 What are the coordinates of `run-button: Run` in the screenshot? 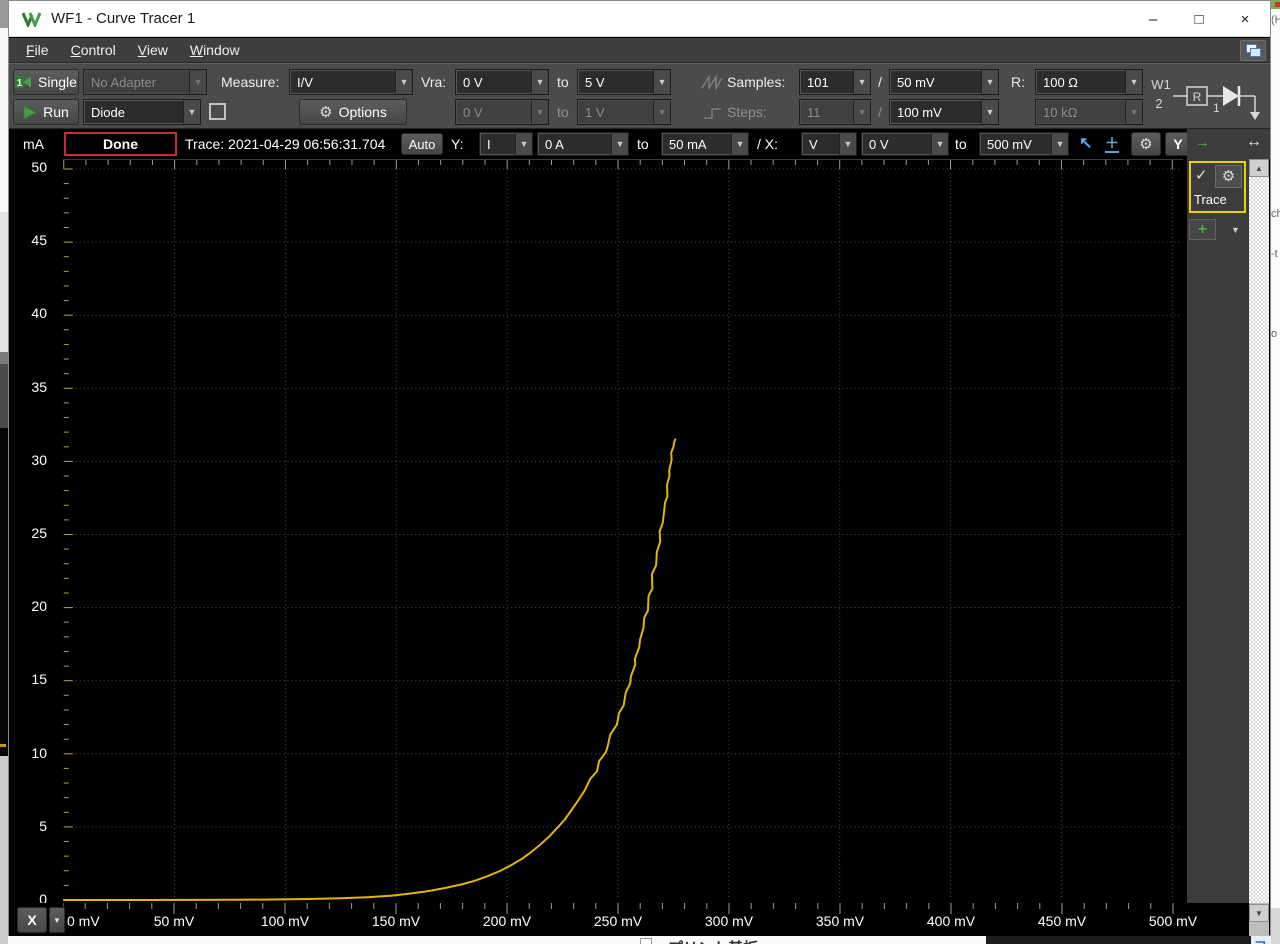 It's located at (46, 112).